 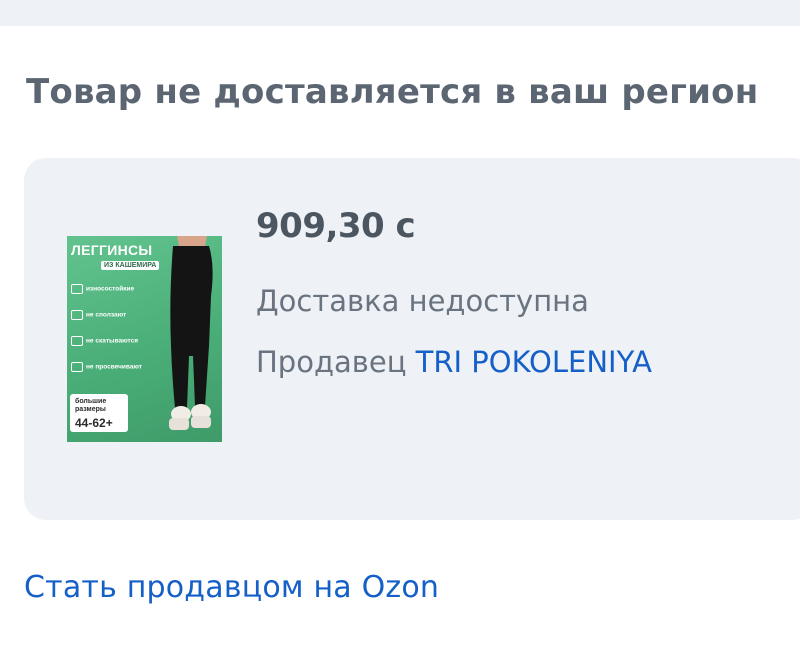 What do you see at coordinates (106, 367) in the screenshot?
I see `product-image-feature: не просвечивают` at bounding box center [106, 367].